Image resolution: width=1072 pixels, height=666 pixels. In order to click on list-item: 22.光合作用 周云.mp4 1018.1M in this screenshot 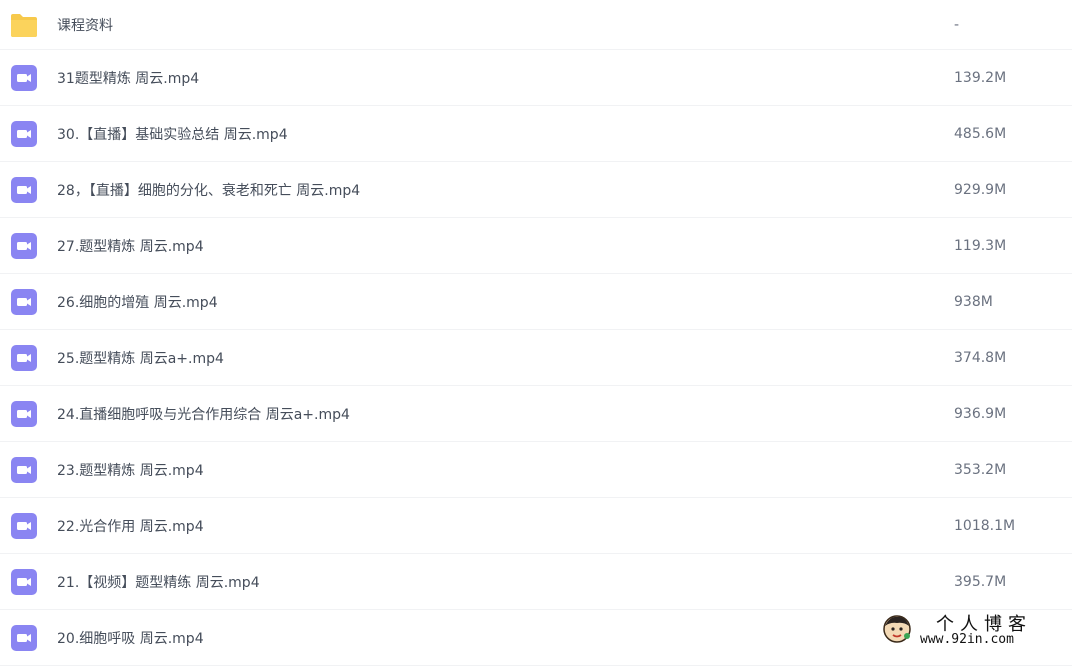, I will do `click(536, 526)`.